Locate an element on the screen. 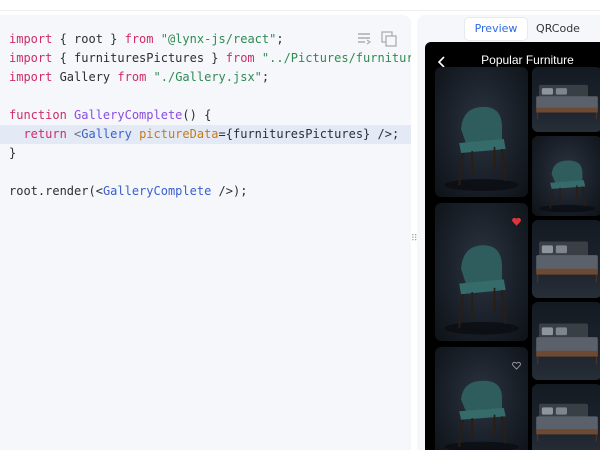 This screenshot has height=450, width=600. code-token: "../Pictures/furnitures/f is located at coordinates (336, 58).